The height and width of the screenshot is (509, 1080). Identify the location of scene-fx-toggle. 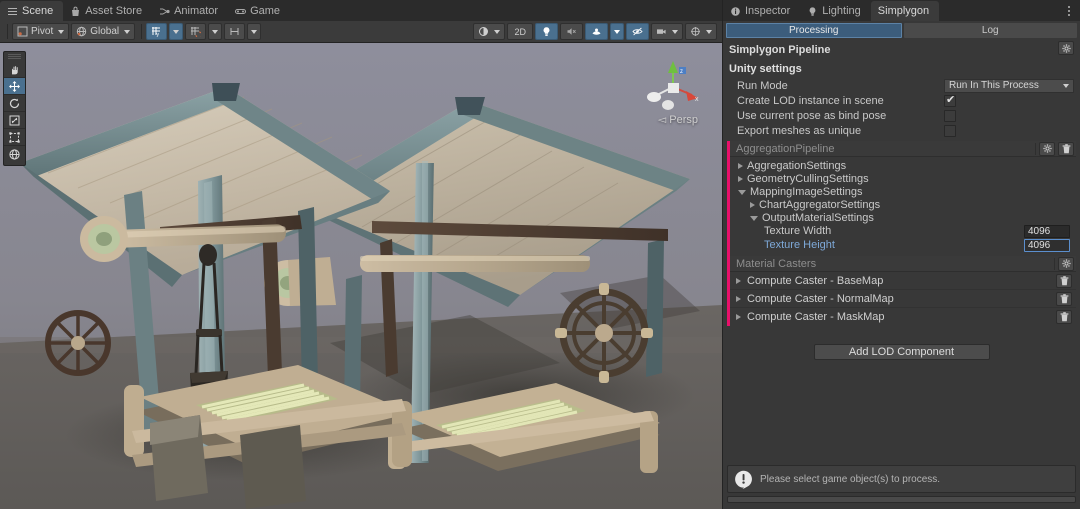
(596, 31).